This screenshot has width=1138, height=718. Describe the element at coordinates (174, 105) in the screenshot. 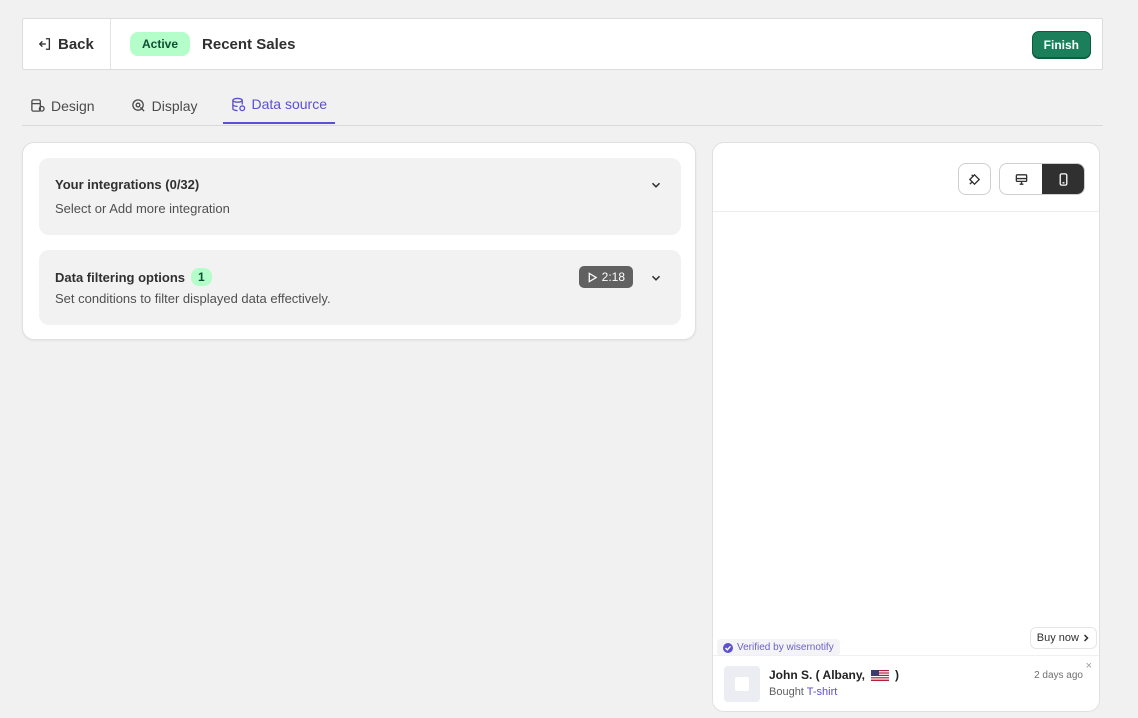

I see `tab-display-label: Display` at that location.